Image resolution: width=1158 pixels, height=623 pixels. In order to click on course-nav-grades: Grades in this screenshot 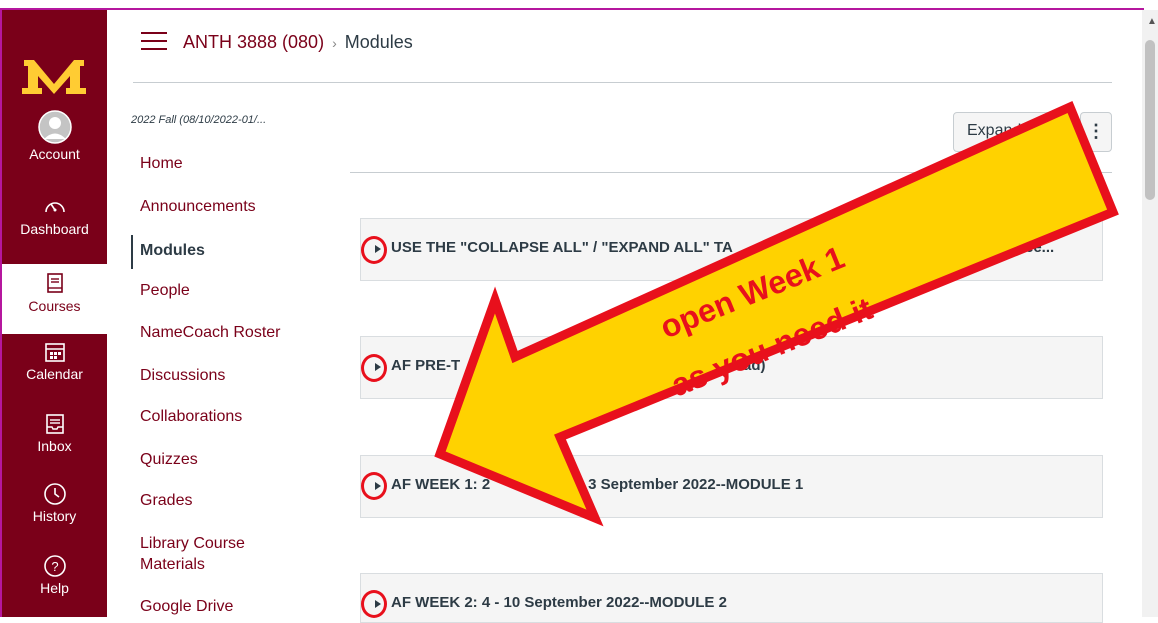, I will do `click(166, 500)`.